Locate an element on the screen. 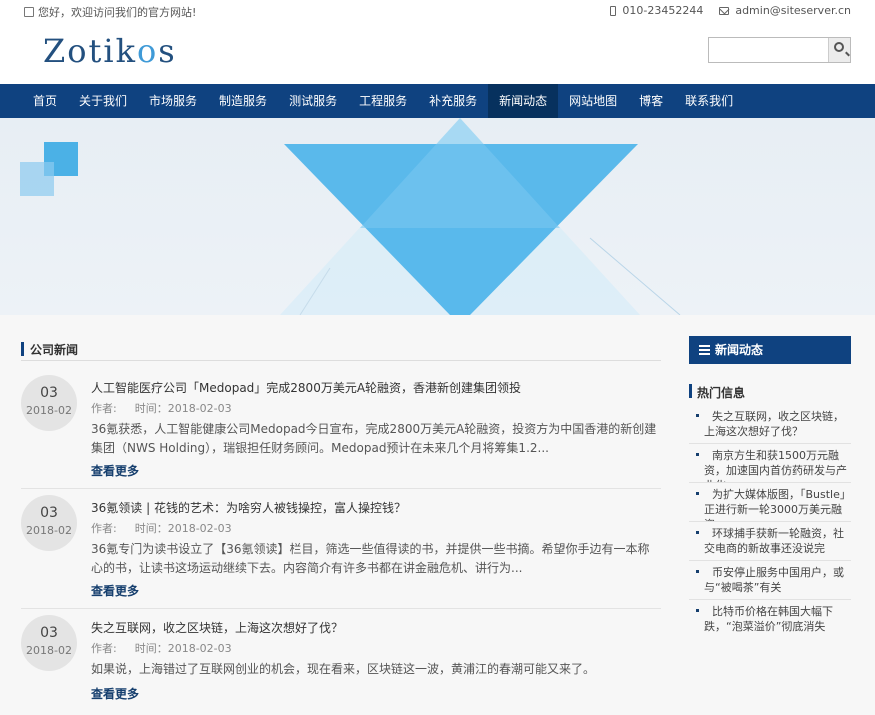 Image resolution: width=875 pixels, height=715 pixels. hot-info-title: 热门信息 is located at coordinates (770, 391).